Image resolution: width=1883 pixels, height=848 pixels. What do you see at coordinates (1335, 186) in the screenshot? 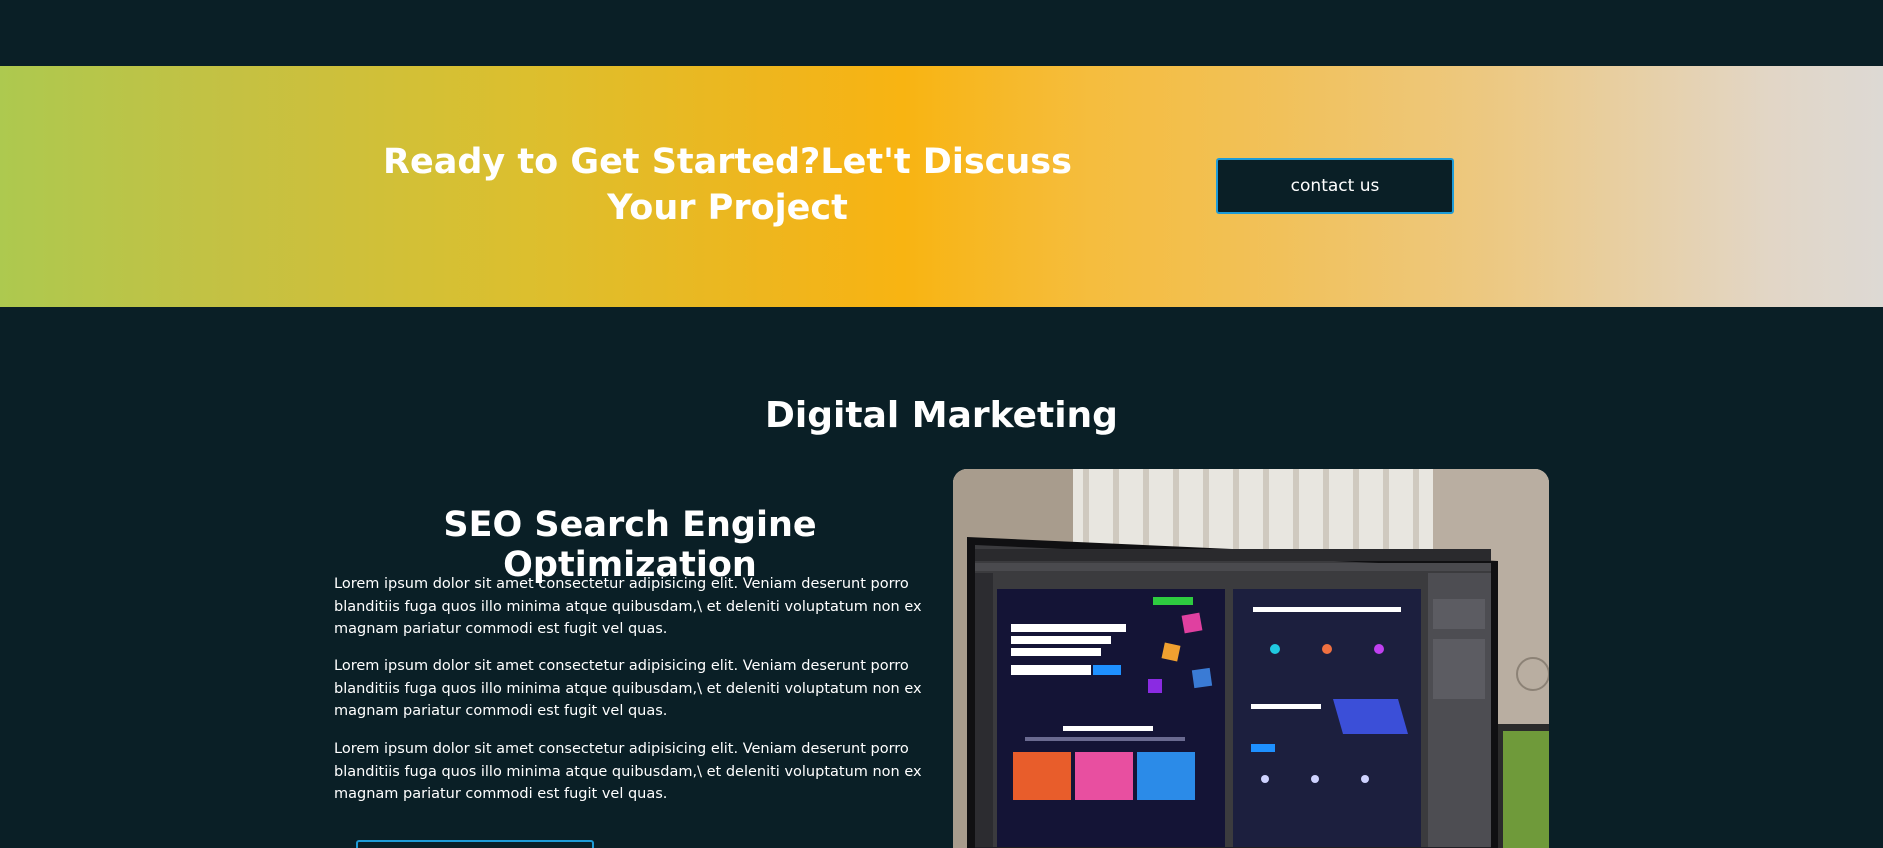
I see `contact-us-button: contact us` at bounding box center [1335, 186].